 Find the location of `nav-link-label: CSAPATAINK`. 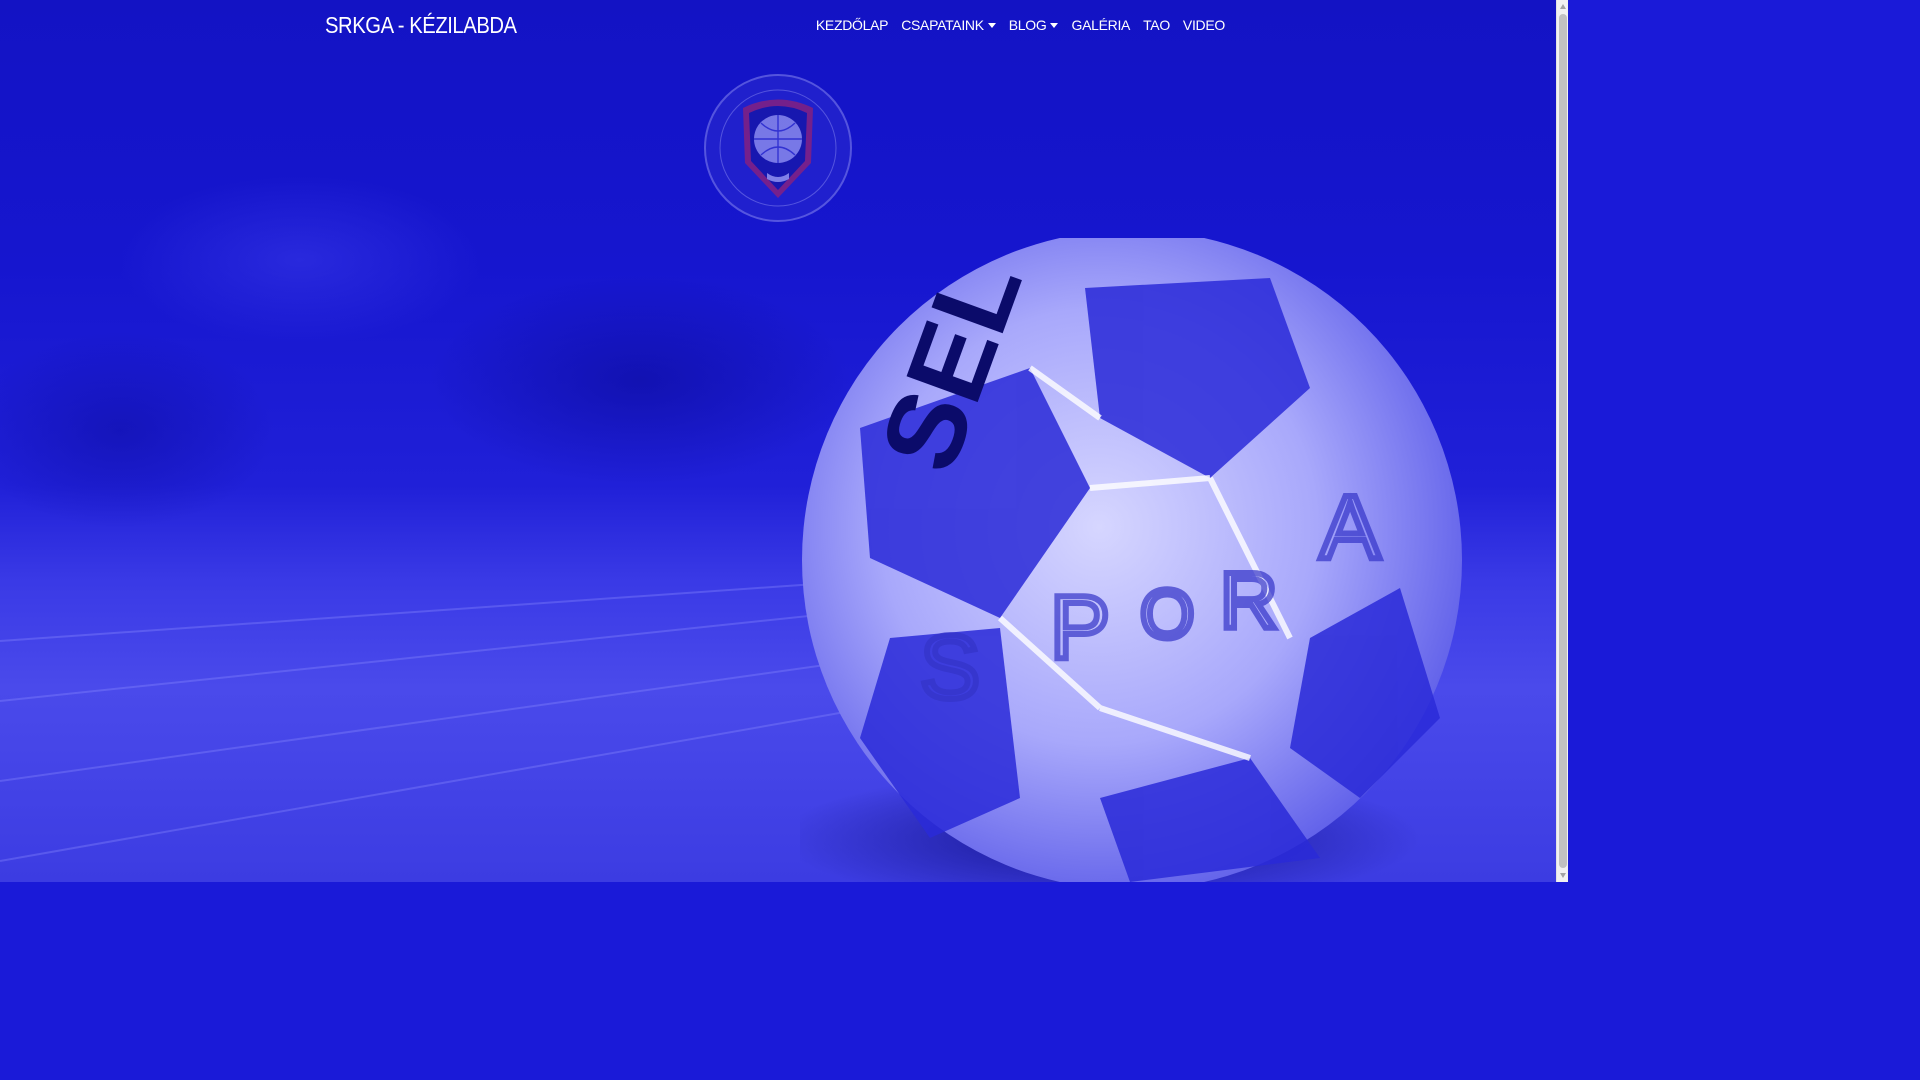

nav-link-label: CSAPATAINK is located at coordinates (942, 25).